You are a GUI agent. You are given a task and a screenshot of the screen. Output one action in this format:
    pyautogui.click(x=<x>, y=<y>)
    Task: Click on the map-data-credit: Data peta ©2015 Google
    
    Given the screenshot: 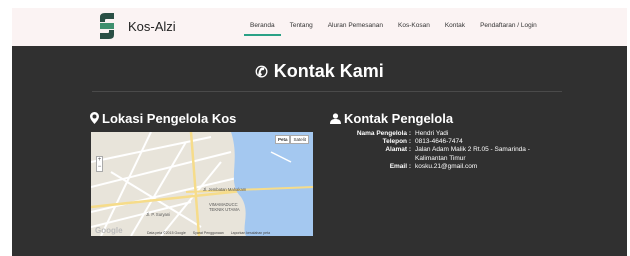 What is the action you would take?
    pyautogui.click(x=166, y=233)
    